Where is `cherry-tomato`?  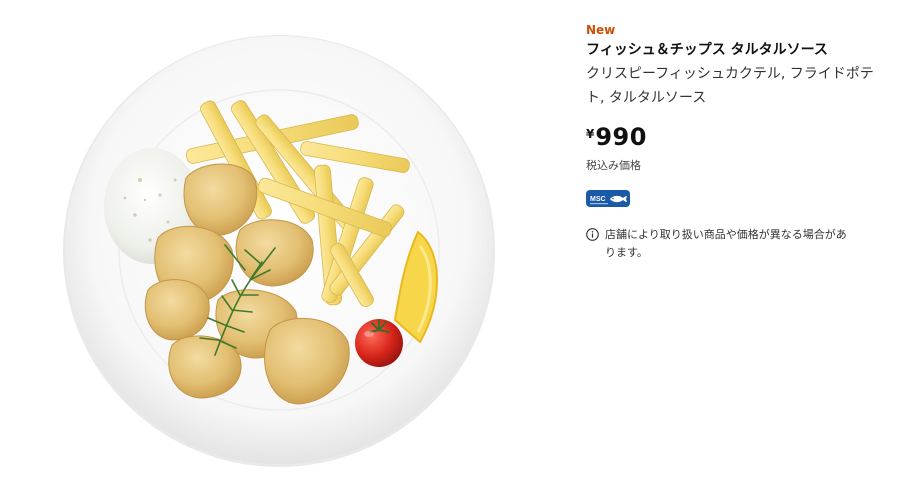
cherry-tomato is located at coordinates (379, 343).